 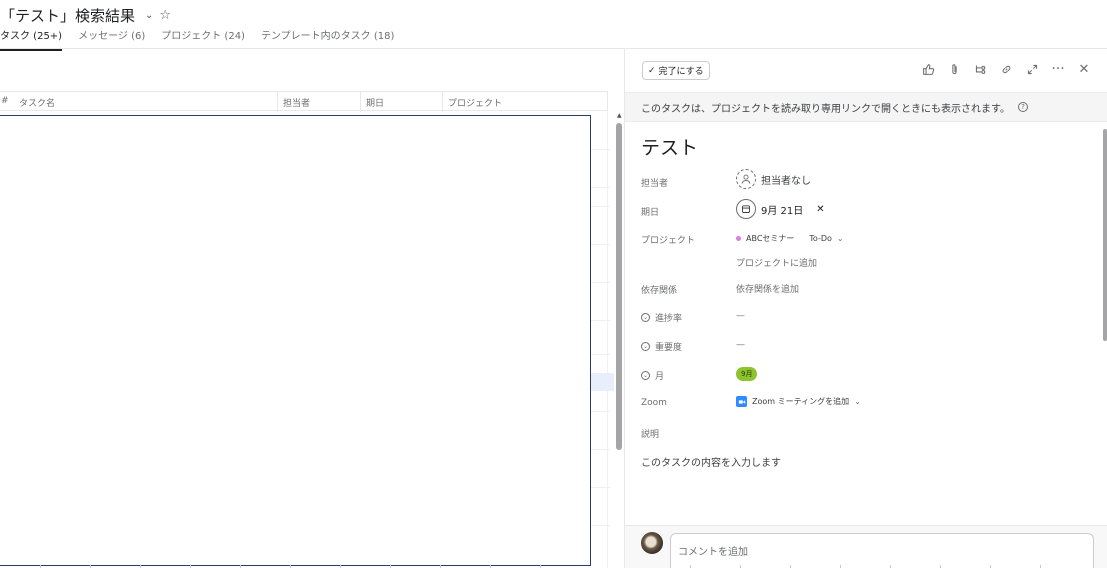 What do you see at coordinates (767, 288) in the screenshot?
I see `add-dependency-link: 依存関係を追加` at bounding box center [767, 288].